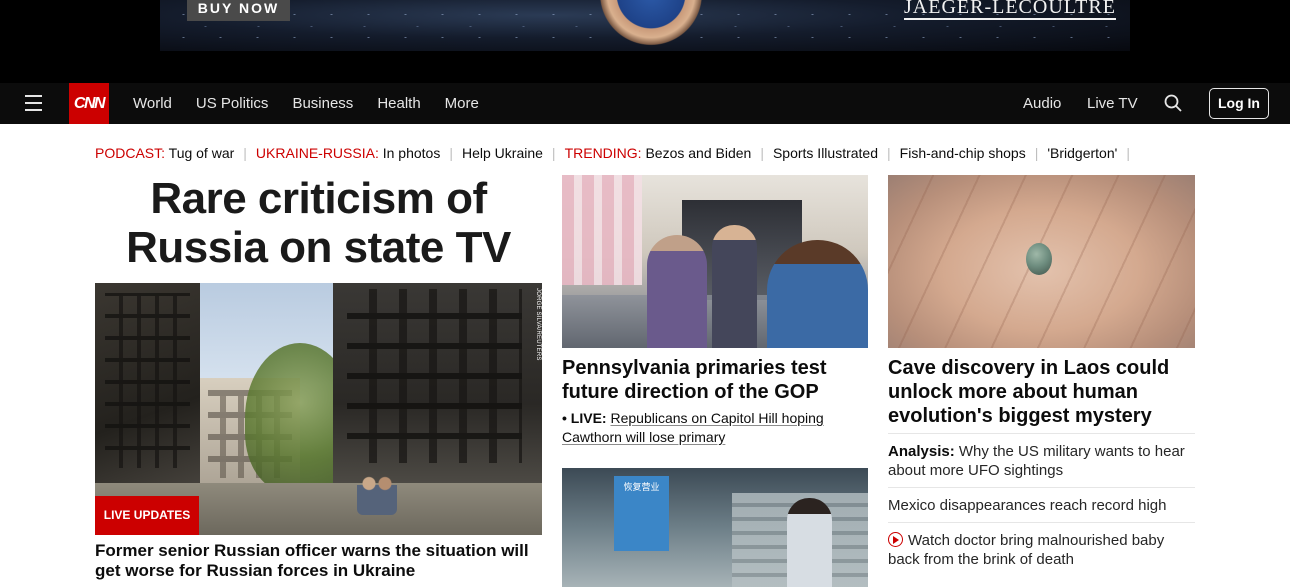 The height and width of the screenshot is (587, 1290). I want to click on nav-link-more: More, so click(462, 103).